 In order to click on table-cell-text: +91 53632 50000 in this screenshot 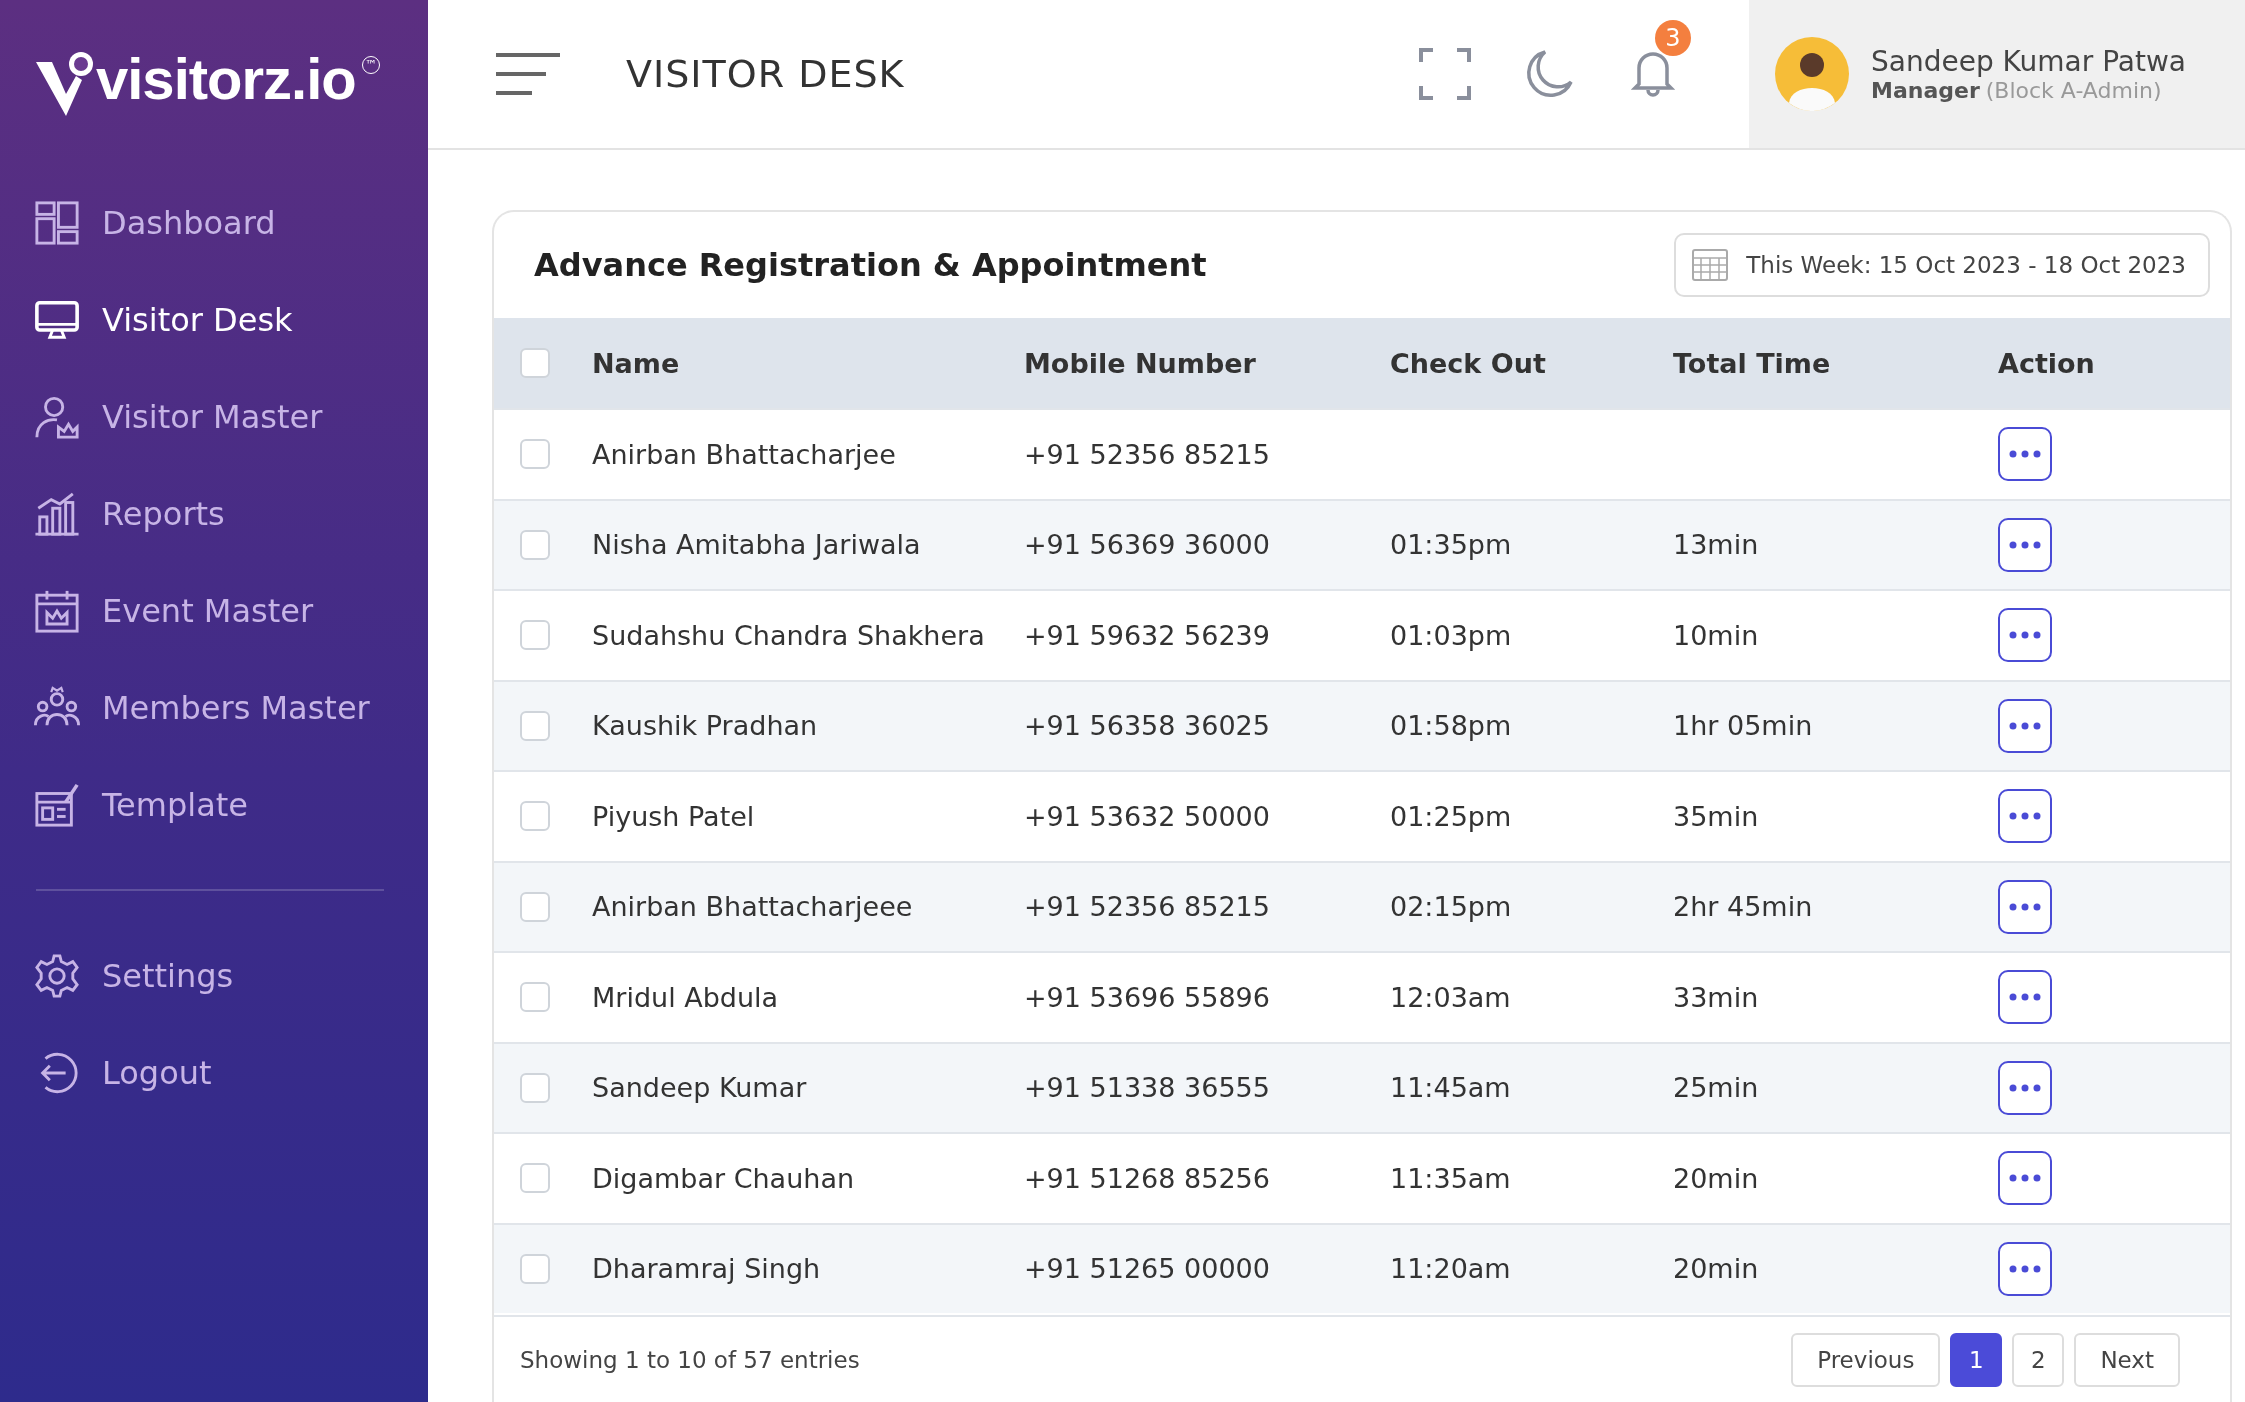, I will do `click(1147, 816)`.